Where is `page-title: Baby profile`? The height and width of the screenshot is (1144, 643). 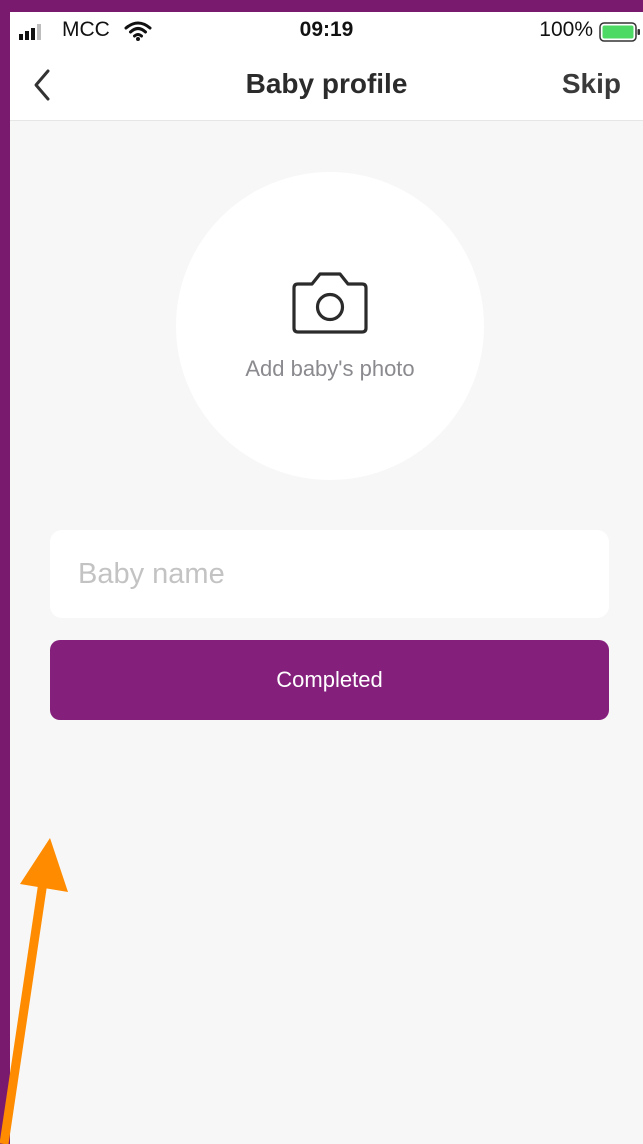
page-title: Baby profile is located at coordinates (326, 83).